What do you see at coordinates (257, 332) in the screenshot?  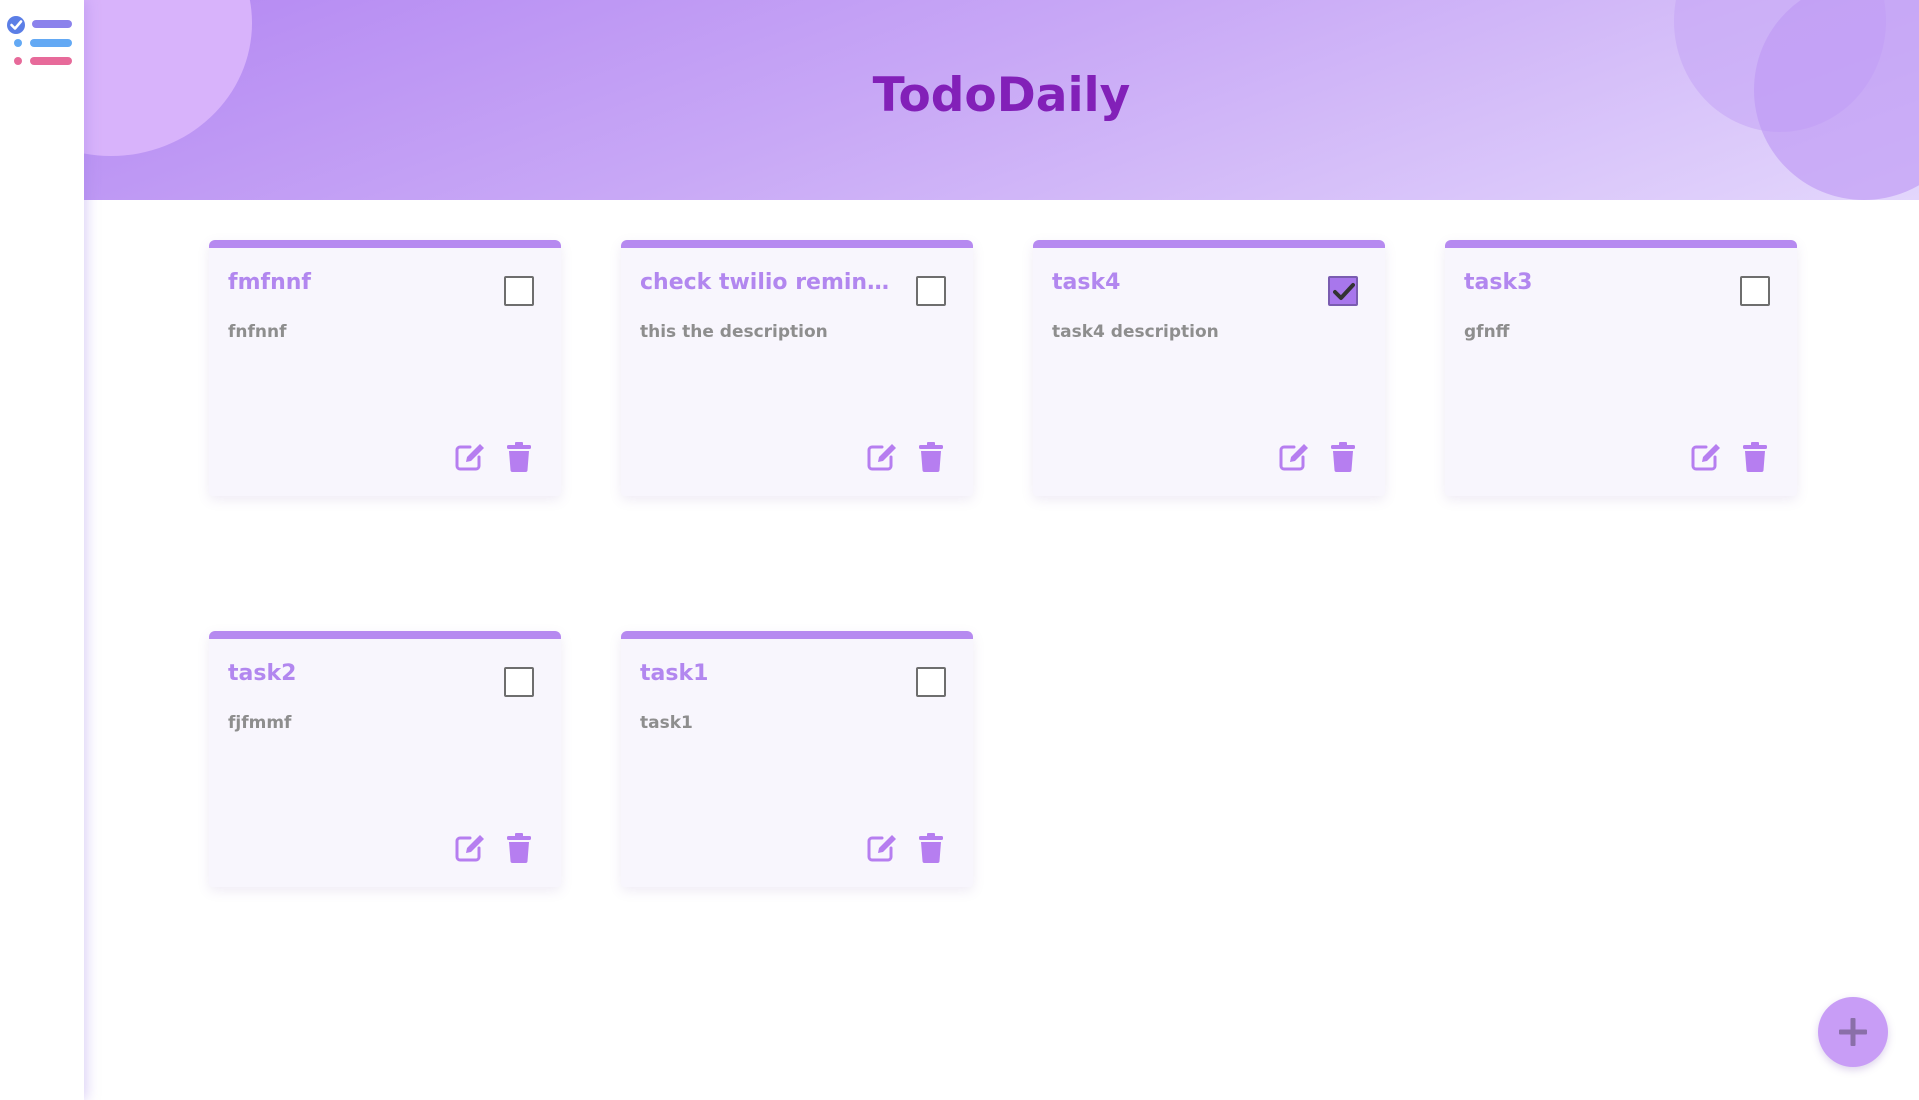 I see `task-description: fnfnnf` at bounding box center [257, 332].